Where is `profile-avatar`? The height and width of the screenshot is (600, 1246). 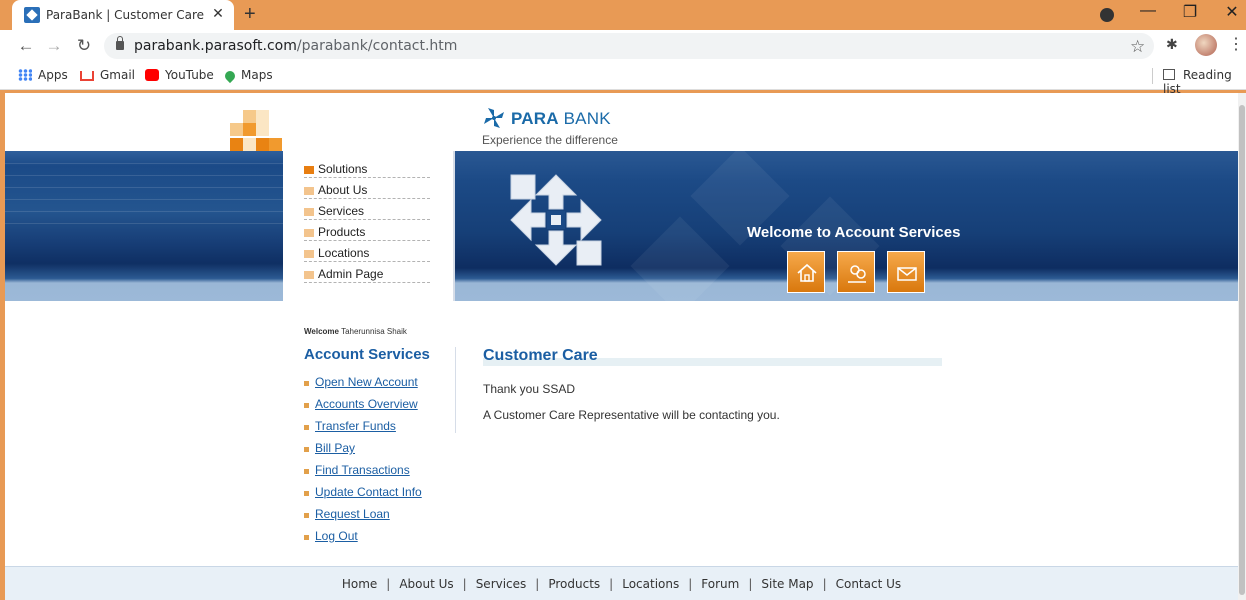 profile-avatar is located at coordinates (1206, 45).